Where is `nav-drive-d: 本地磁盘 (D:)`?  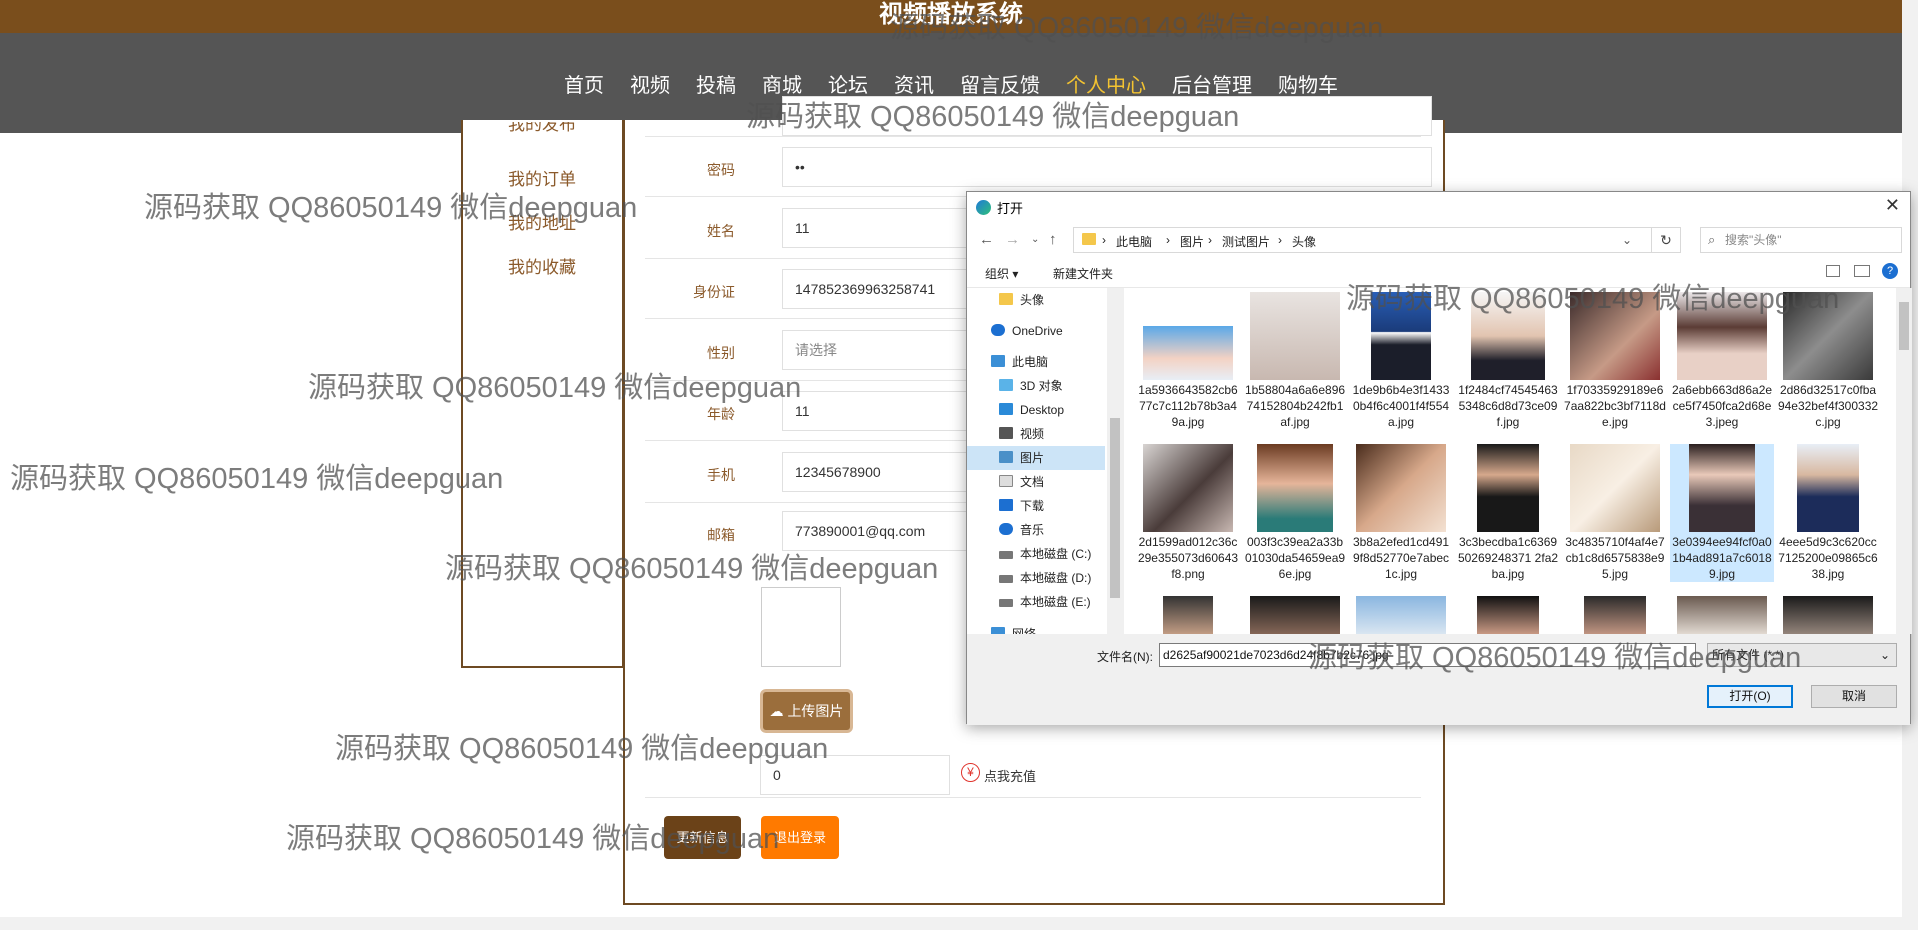 nav-drive-d: 本地磁盘 (D:) is located at coordinates (1037, 578).